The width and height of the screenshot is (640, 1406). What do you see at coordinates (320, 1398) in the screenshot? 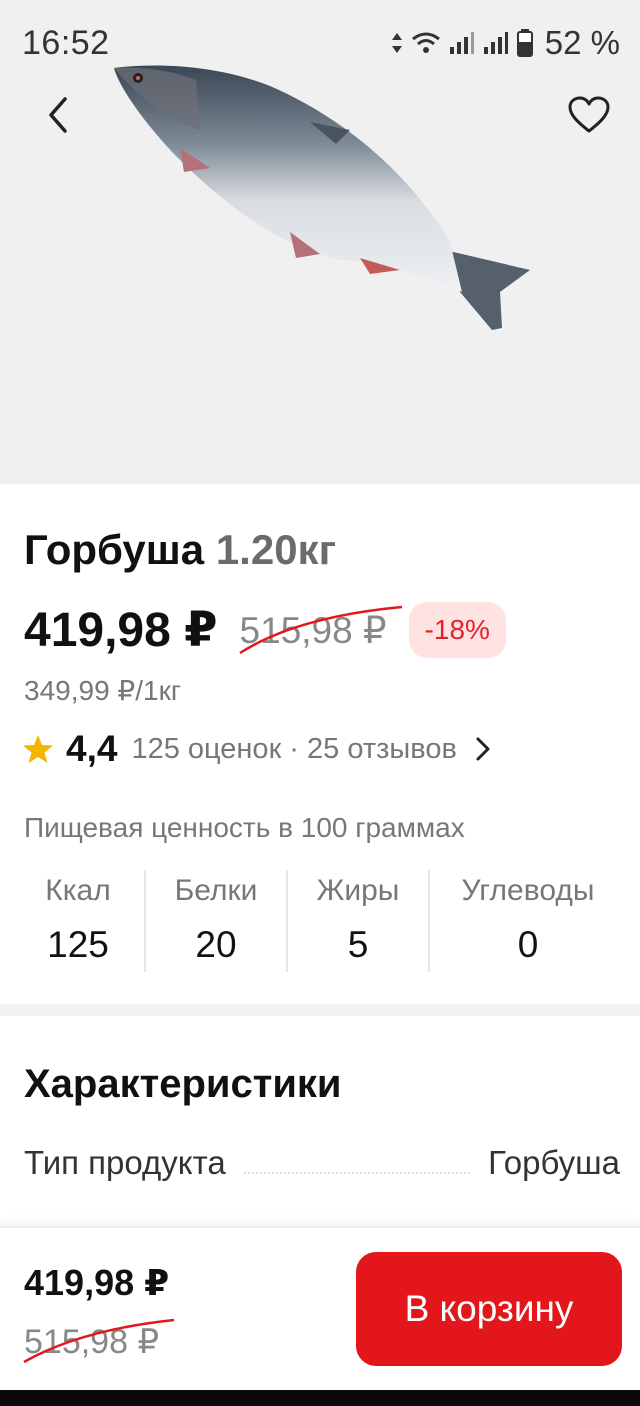
I see `system-nav-bar` at bounding box center [320, 1398].